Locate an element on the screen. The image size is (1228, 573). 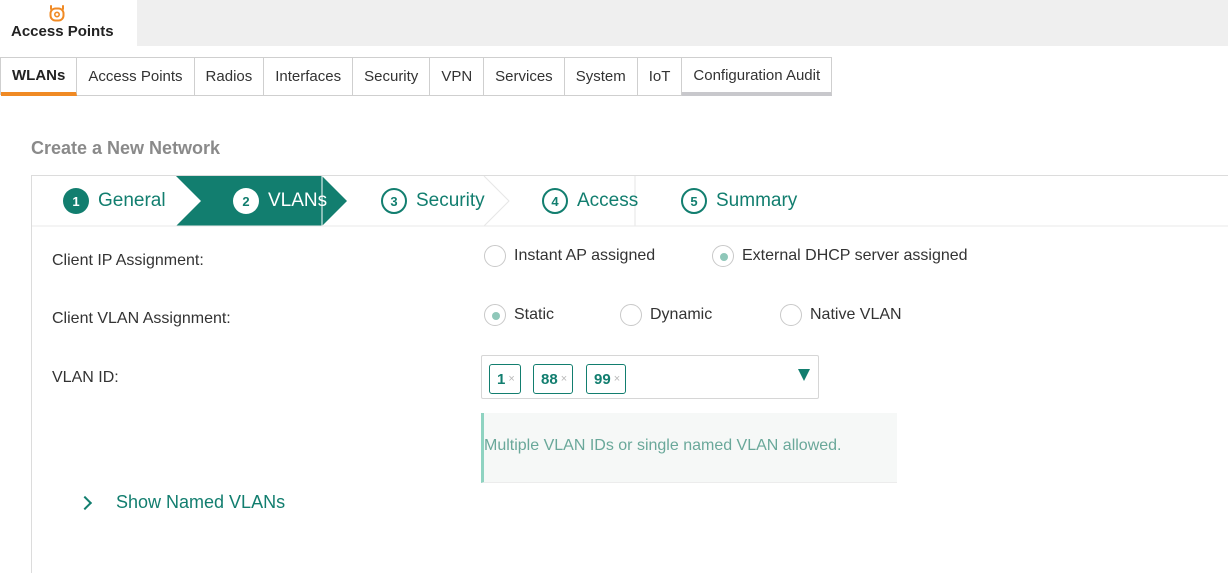
radio-dynamic: Dynamic is located at coordinates (666, 315).